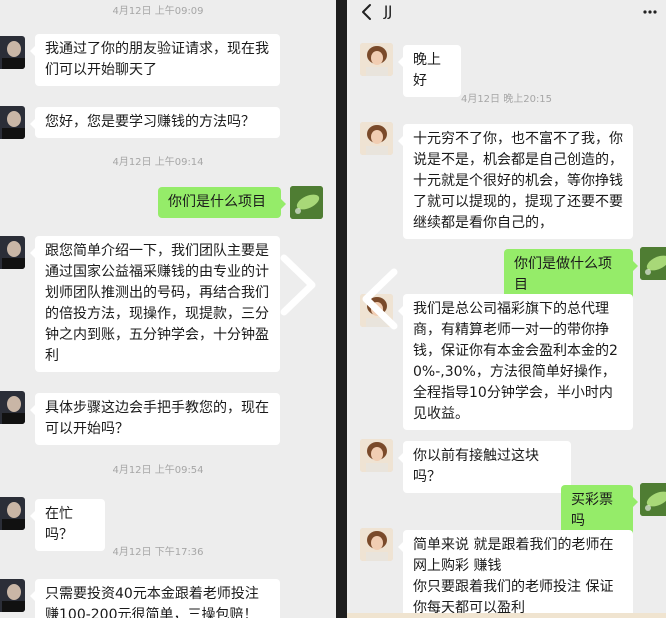 The image size is (666, 618). What do you see at coordinates (158, 470) in the screenshot?
I see `timestamp: 4月12日 上午09:54` at bounding box center [158, 470].